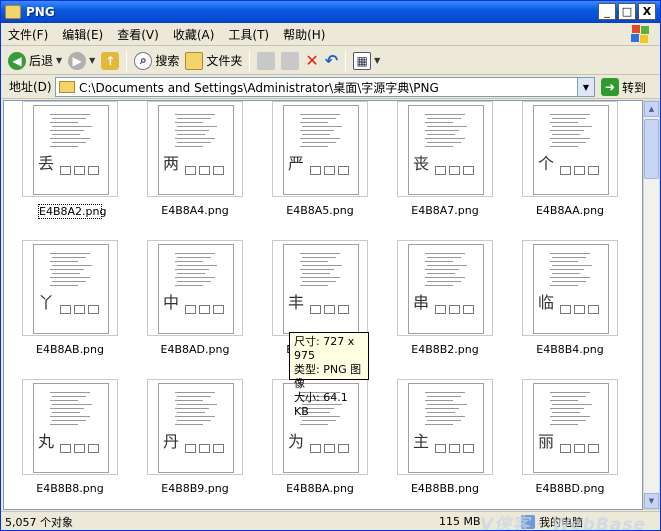 The height and width of the screenshot is (531, 661). What do you see at coordinates (35, 61) in the screenshot?
I see `back-button: ◀ 后退 ▼` at bounding box center [35, 61].